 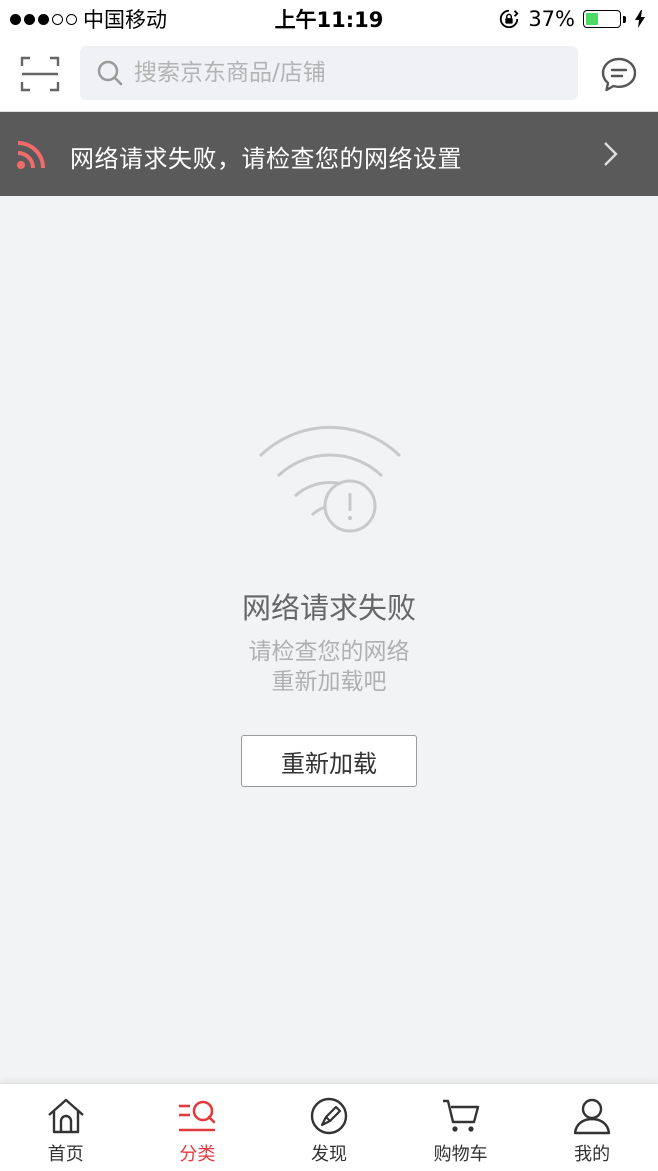 I want to click on signal-icon, so click(x=43, y=19).